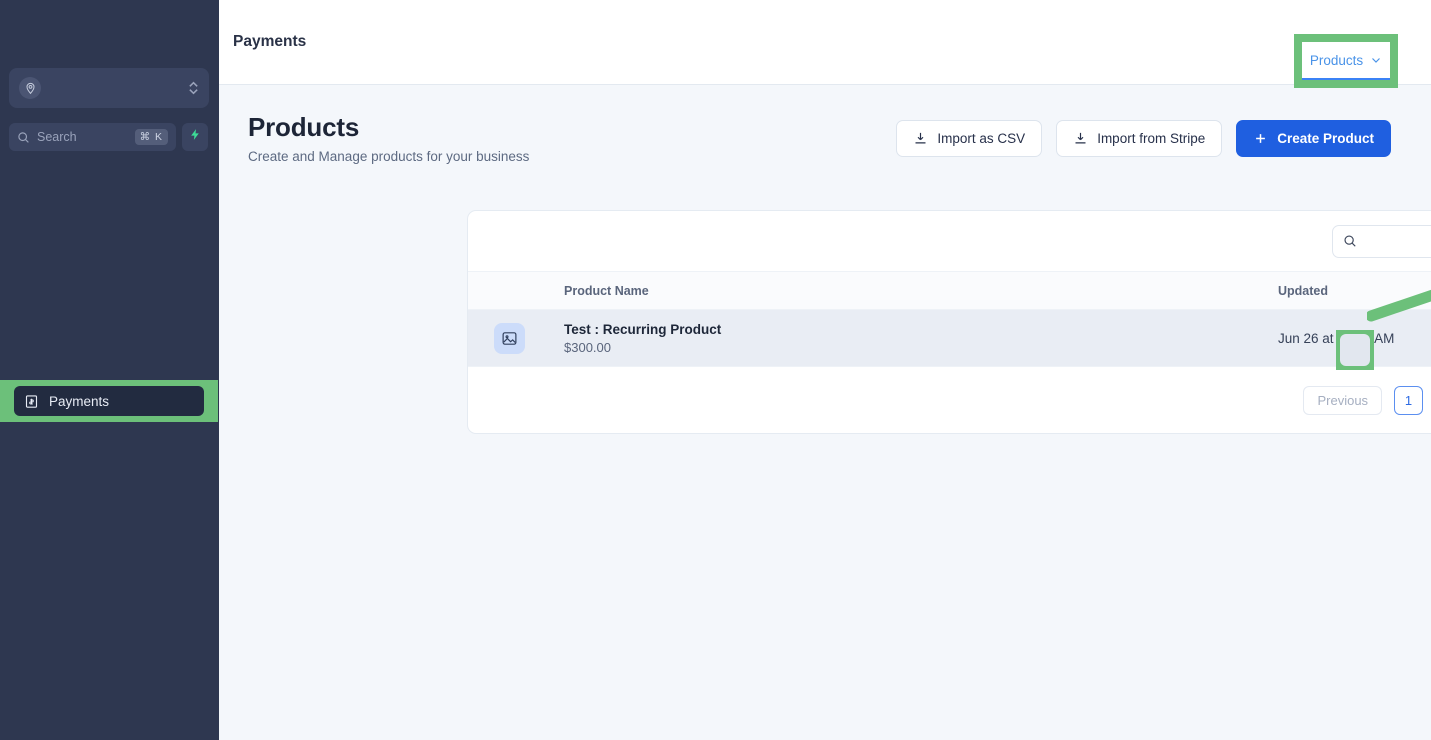 The width and height of the screenshot is (1431, 740). I want to click on cell-thumb, so click(516, 338).